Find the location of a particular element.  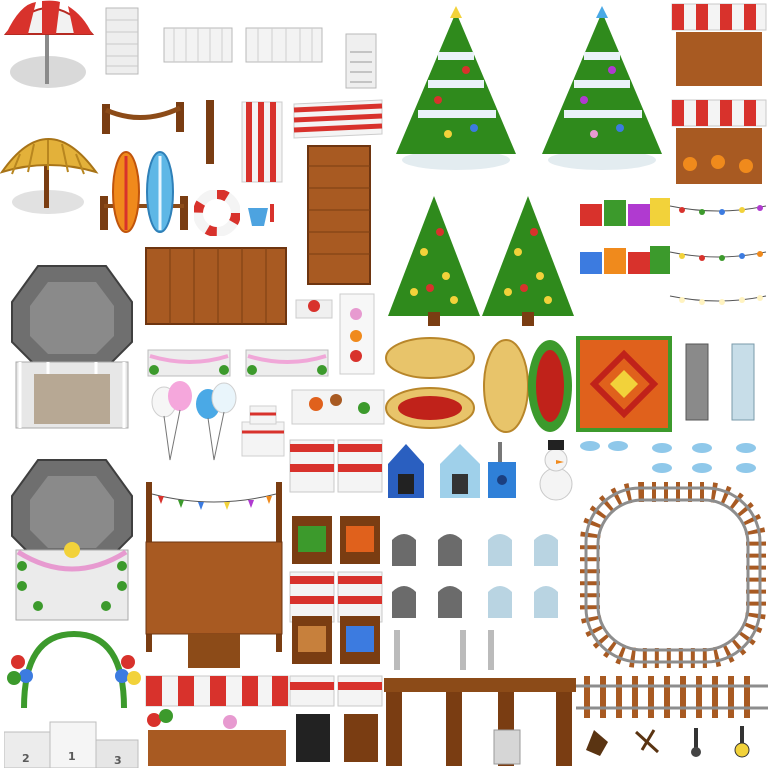

dog-house-icon is located at coordinates (436, 472).